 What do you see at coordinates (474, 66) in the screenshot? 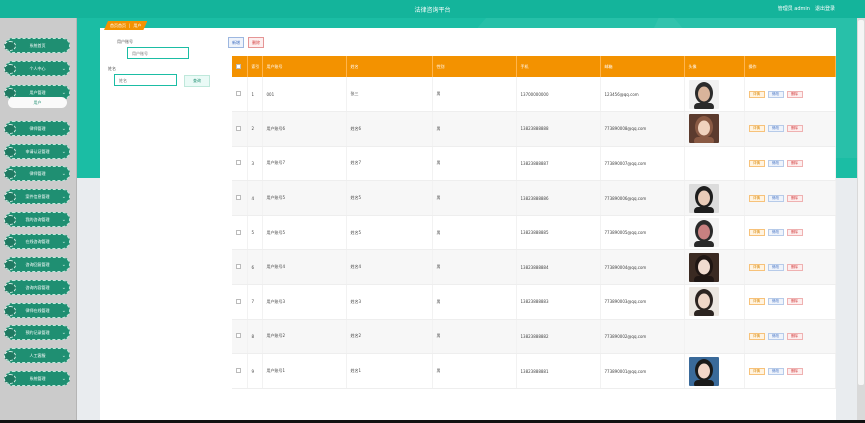
I see `column-header: 性别` at bounding box center [474, 66].